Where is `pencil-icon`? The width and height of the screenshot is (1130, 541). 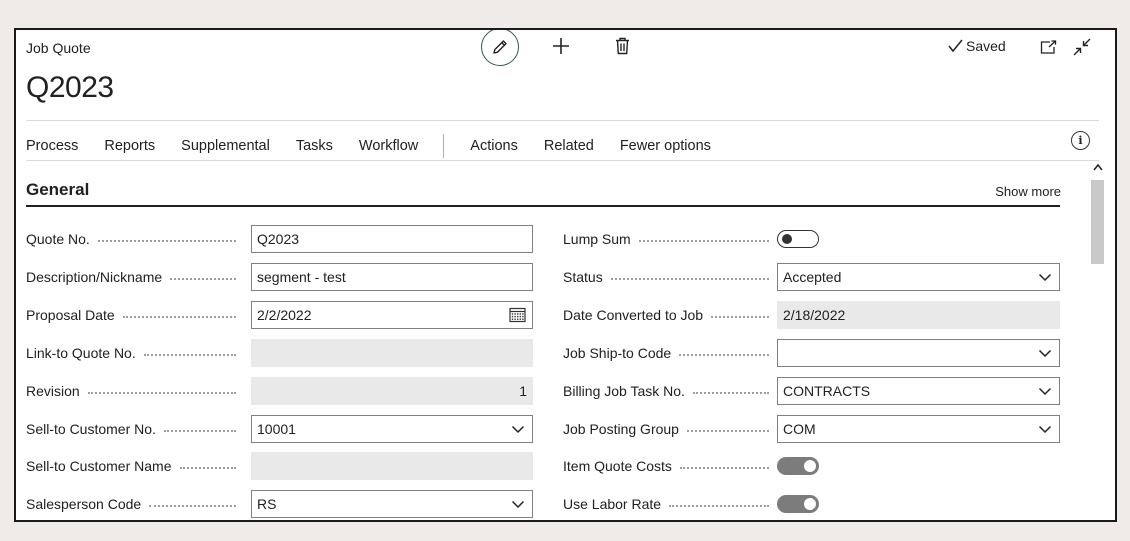 pencil-icon is located at coordinates (500, 47).